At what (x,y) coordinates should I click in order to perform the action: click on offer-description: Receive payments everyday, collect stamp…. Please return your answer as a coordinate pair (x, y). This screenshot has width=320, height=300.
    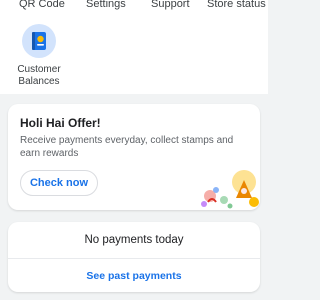
    Looking at the image, I should click on (127, 147).